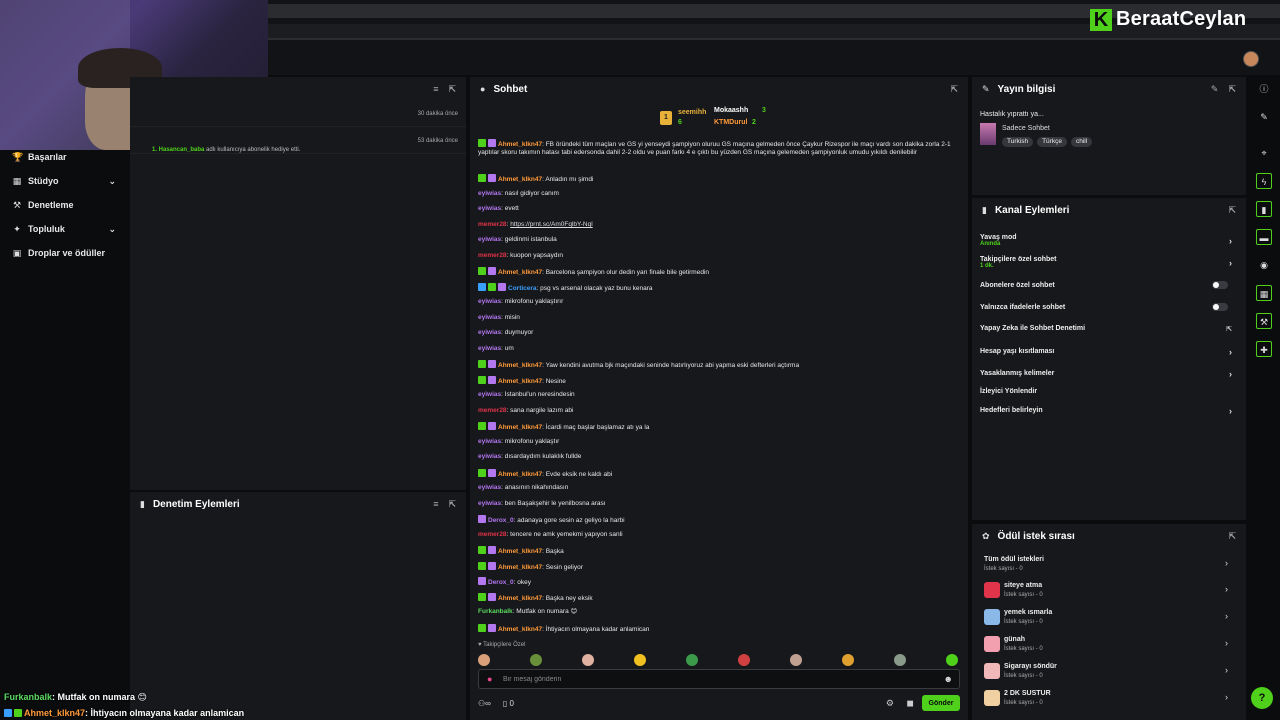  Describe the element at coordinates (1081, 142) in the screenshot. I see `tag-chip: chill` at that location.